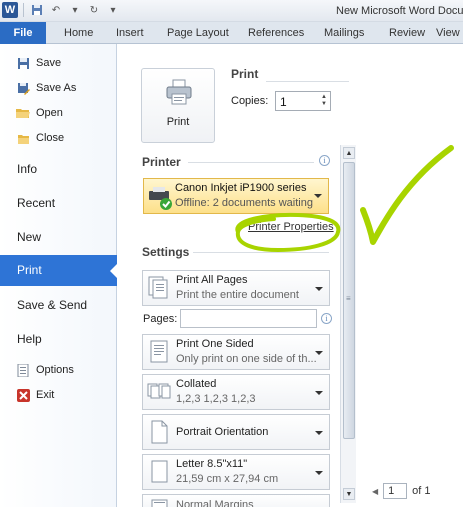 The height and width of the screenshot is (507, 463). I want to click on page-count: of 1, so click(421, 491).